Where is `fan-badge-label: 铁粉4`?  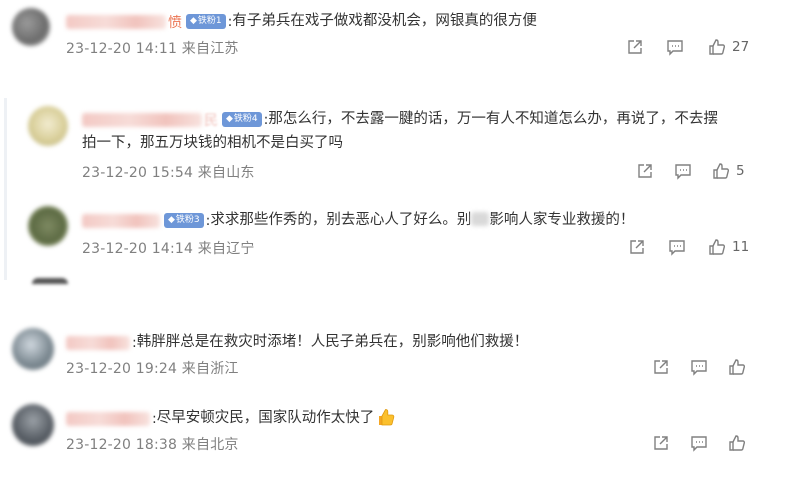
fan-badge-label: 铁粉4 is located at coordinates (245, 119).